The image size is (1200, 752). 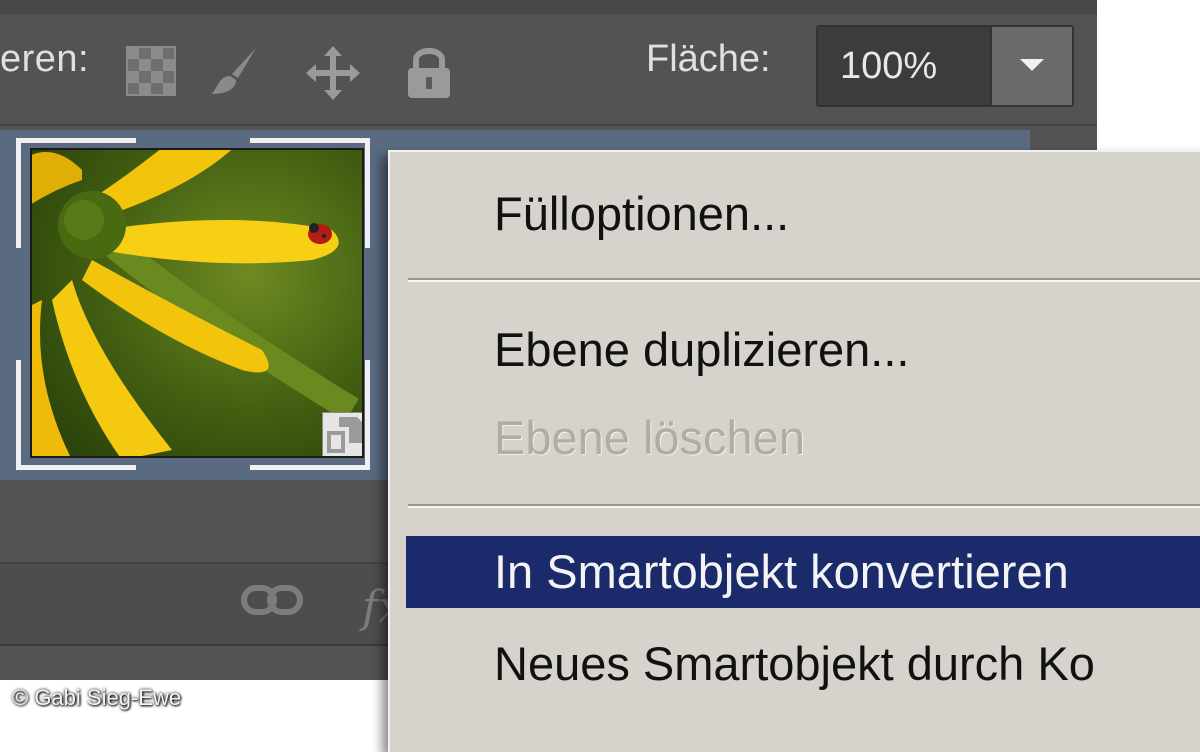 I want to click on fill-dropdown-button, so click(x=1031, y=66).